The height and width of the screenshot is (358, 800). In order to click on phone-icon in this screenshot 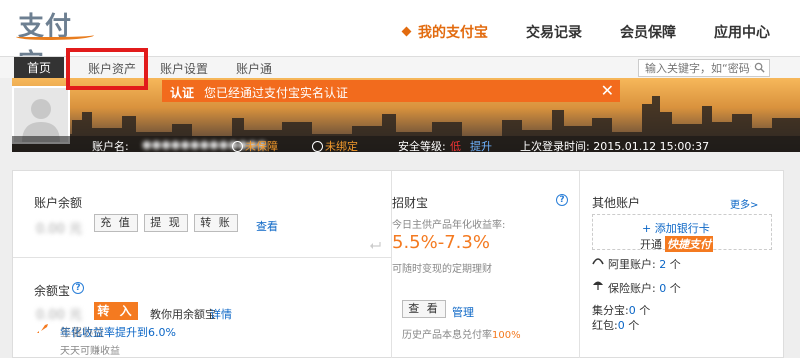, I will do `click(317, 146)`.